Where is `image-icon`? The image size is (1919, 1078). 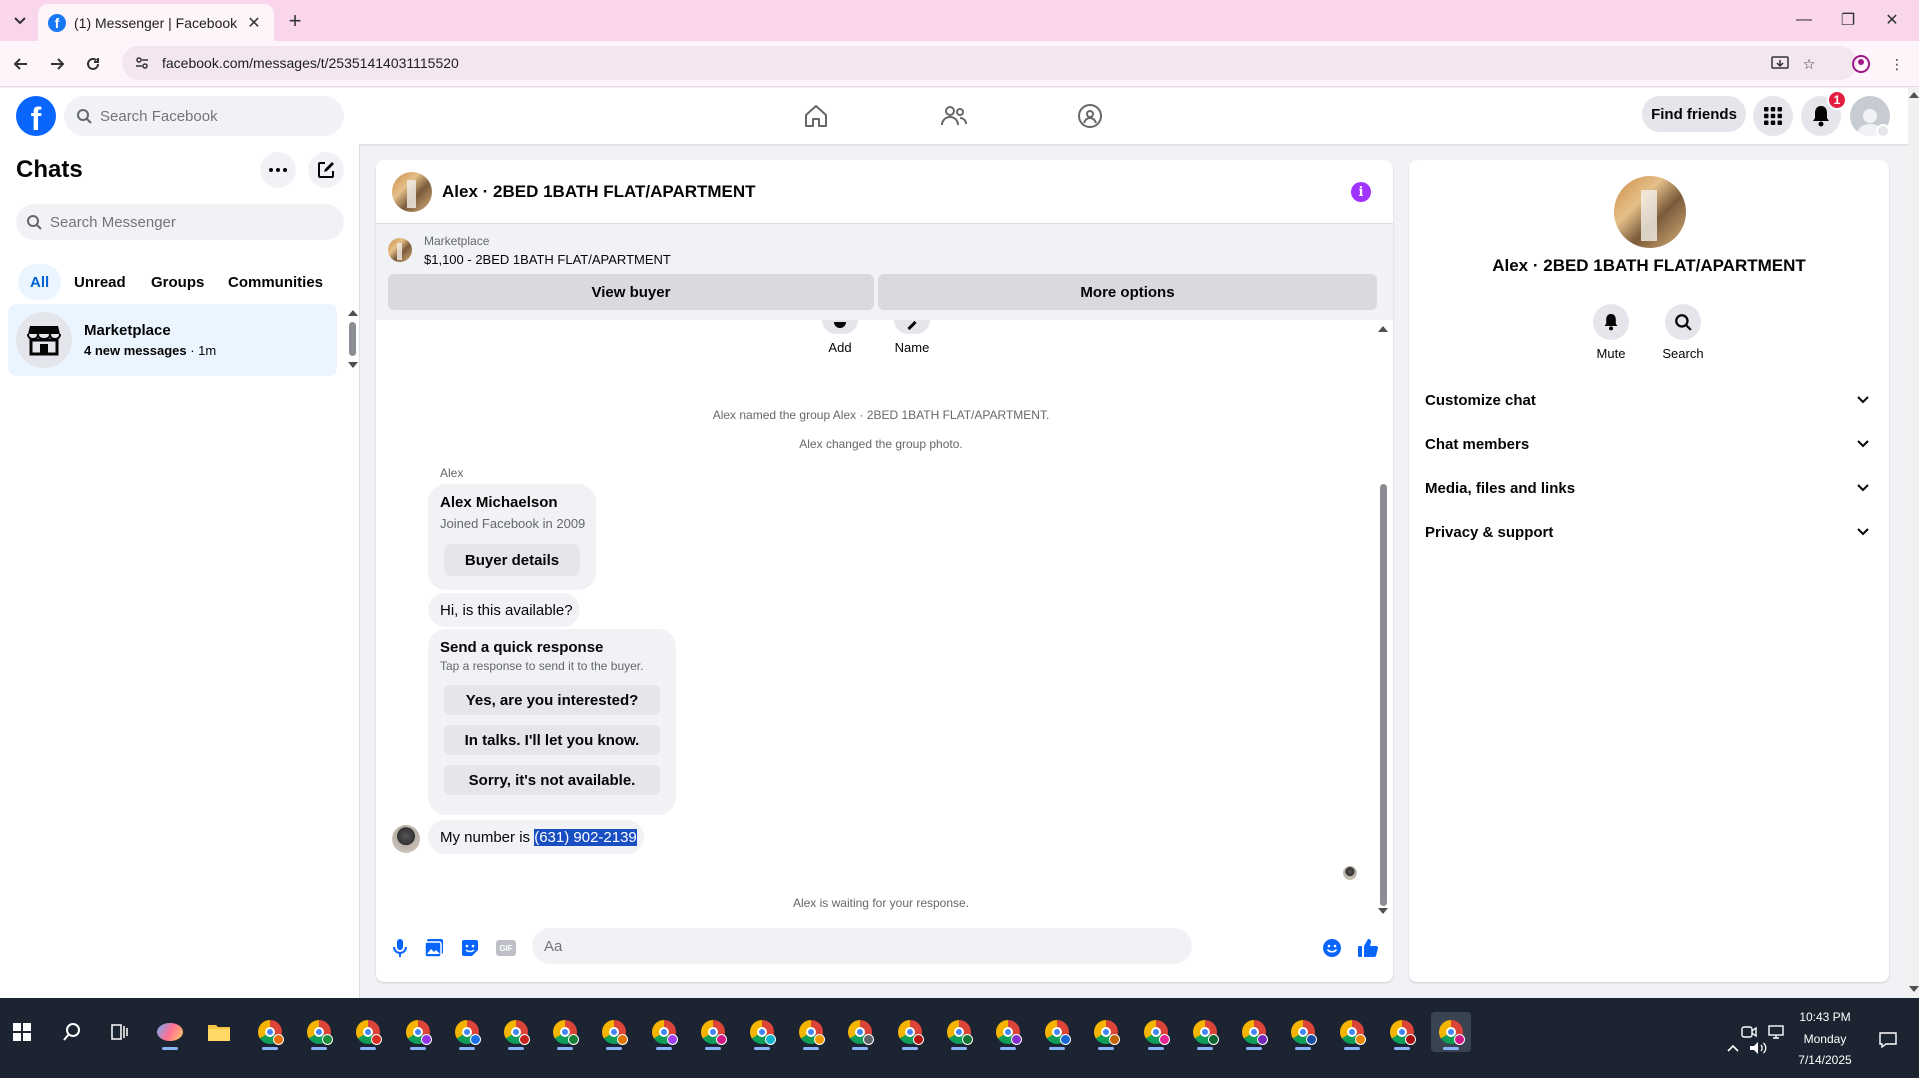
image-icon is located at coordinates (434, 948).